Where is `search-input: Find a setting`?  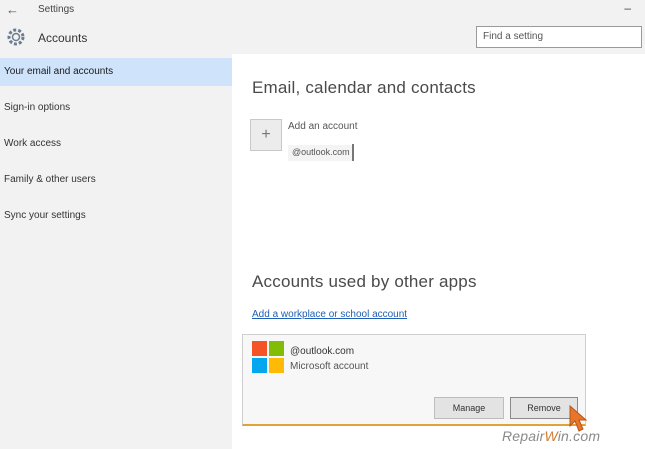 search-input: Find a setting is located at coordinates (559, 37).